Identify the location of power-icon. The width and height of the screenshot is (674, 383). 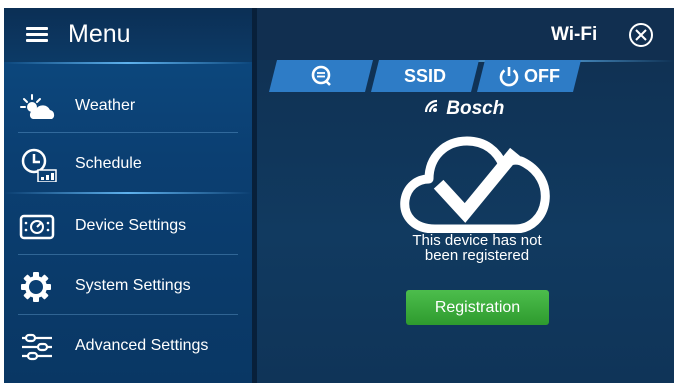
(509, 77).